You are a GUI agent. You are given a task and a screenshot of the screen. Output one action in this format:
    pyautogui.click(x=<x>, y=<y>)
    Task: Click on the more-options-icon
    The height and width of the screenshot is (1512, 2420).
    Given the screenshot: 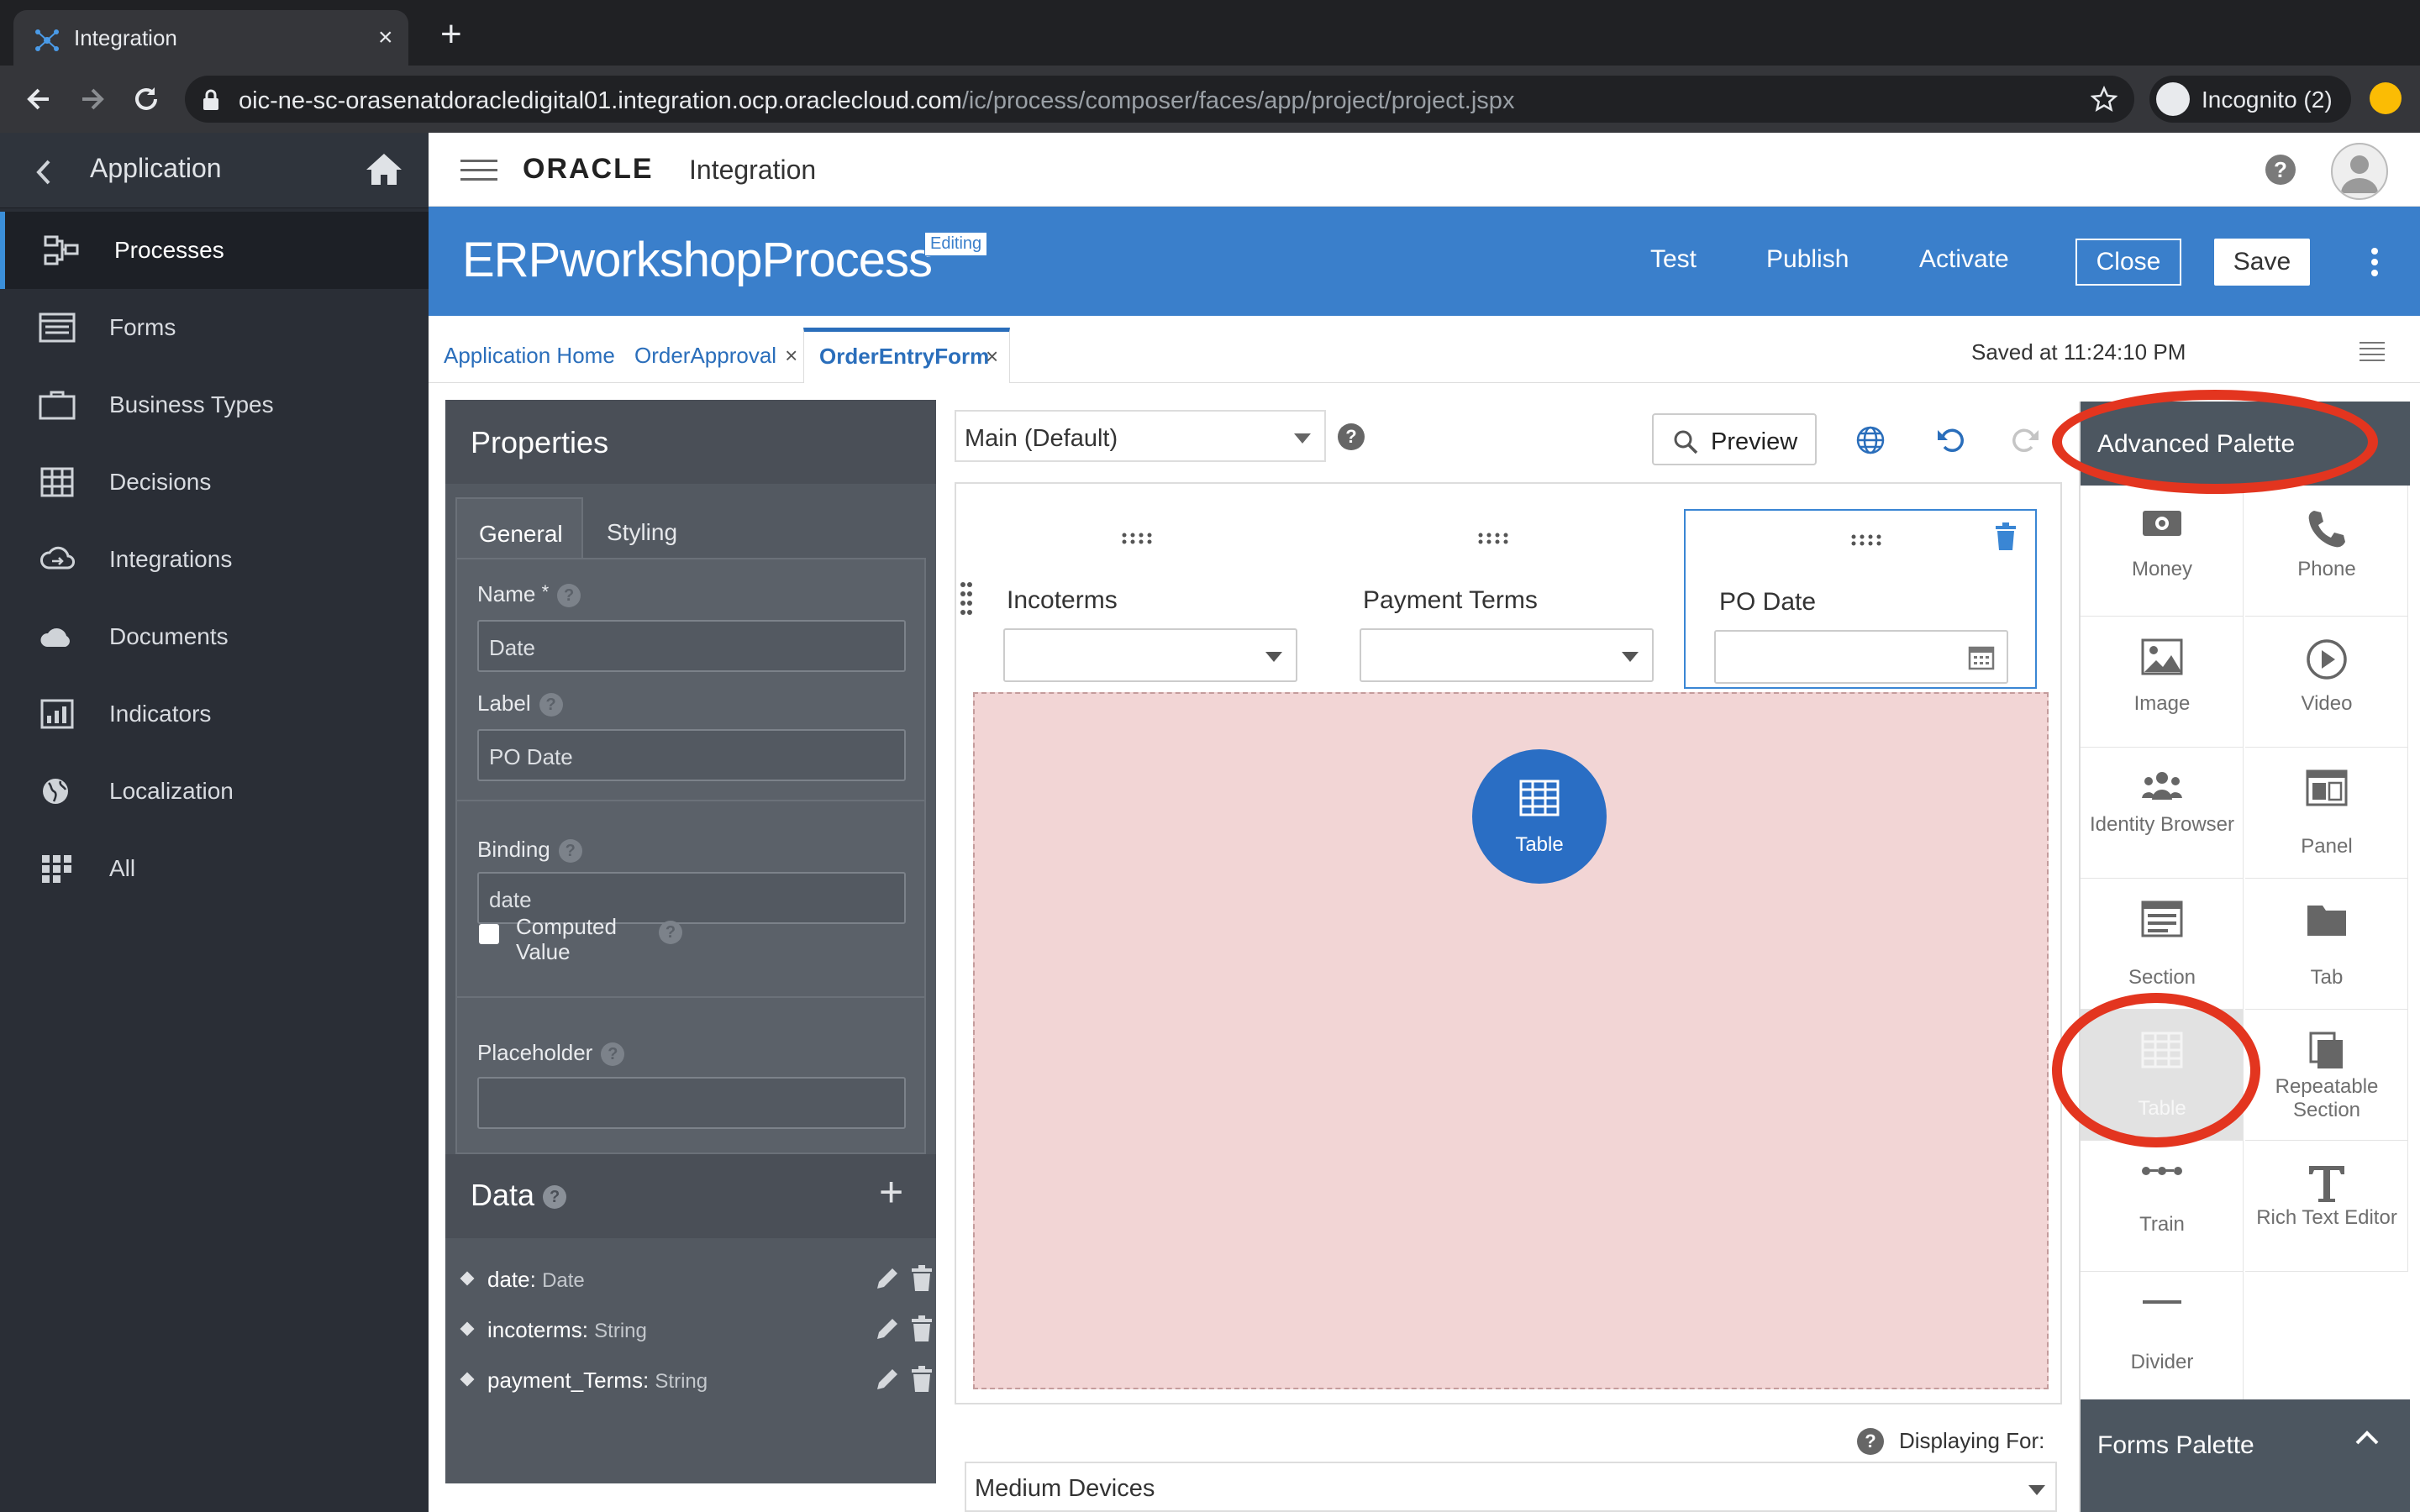 What is the action you would take?
    pyautogui.click(x=2375, y=262)
    